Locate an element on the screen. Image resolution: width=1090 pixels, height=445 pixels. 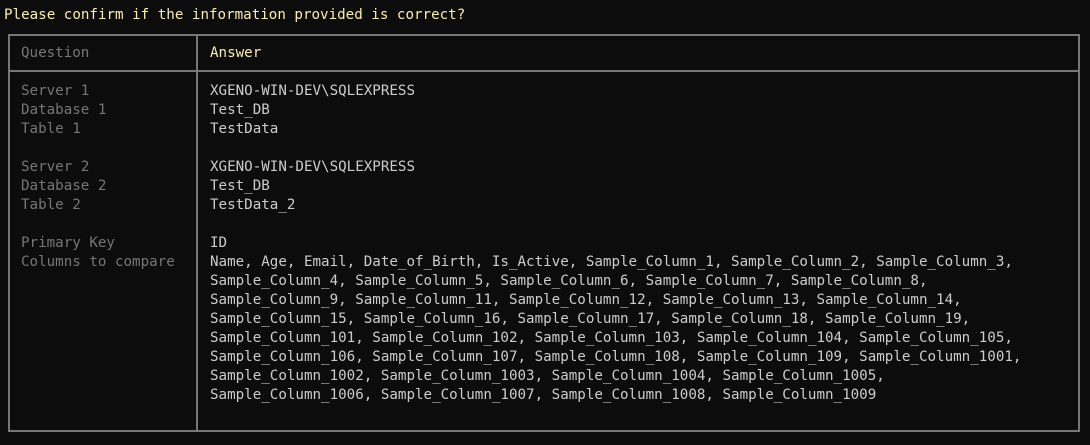
label-table-1: Table 1 is located at coordinates (51, 129).